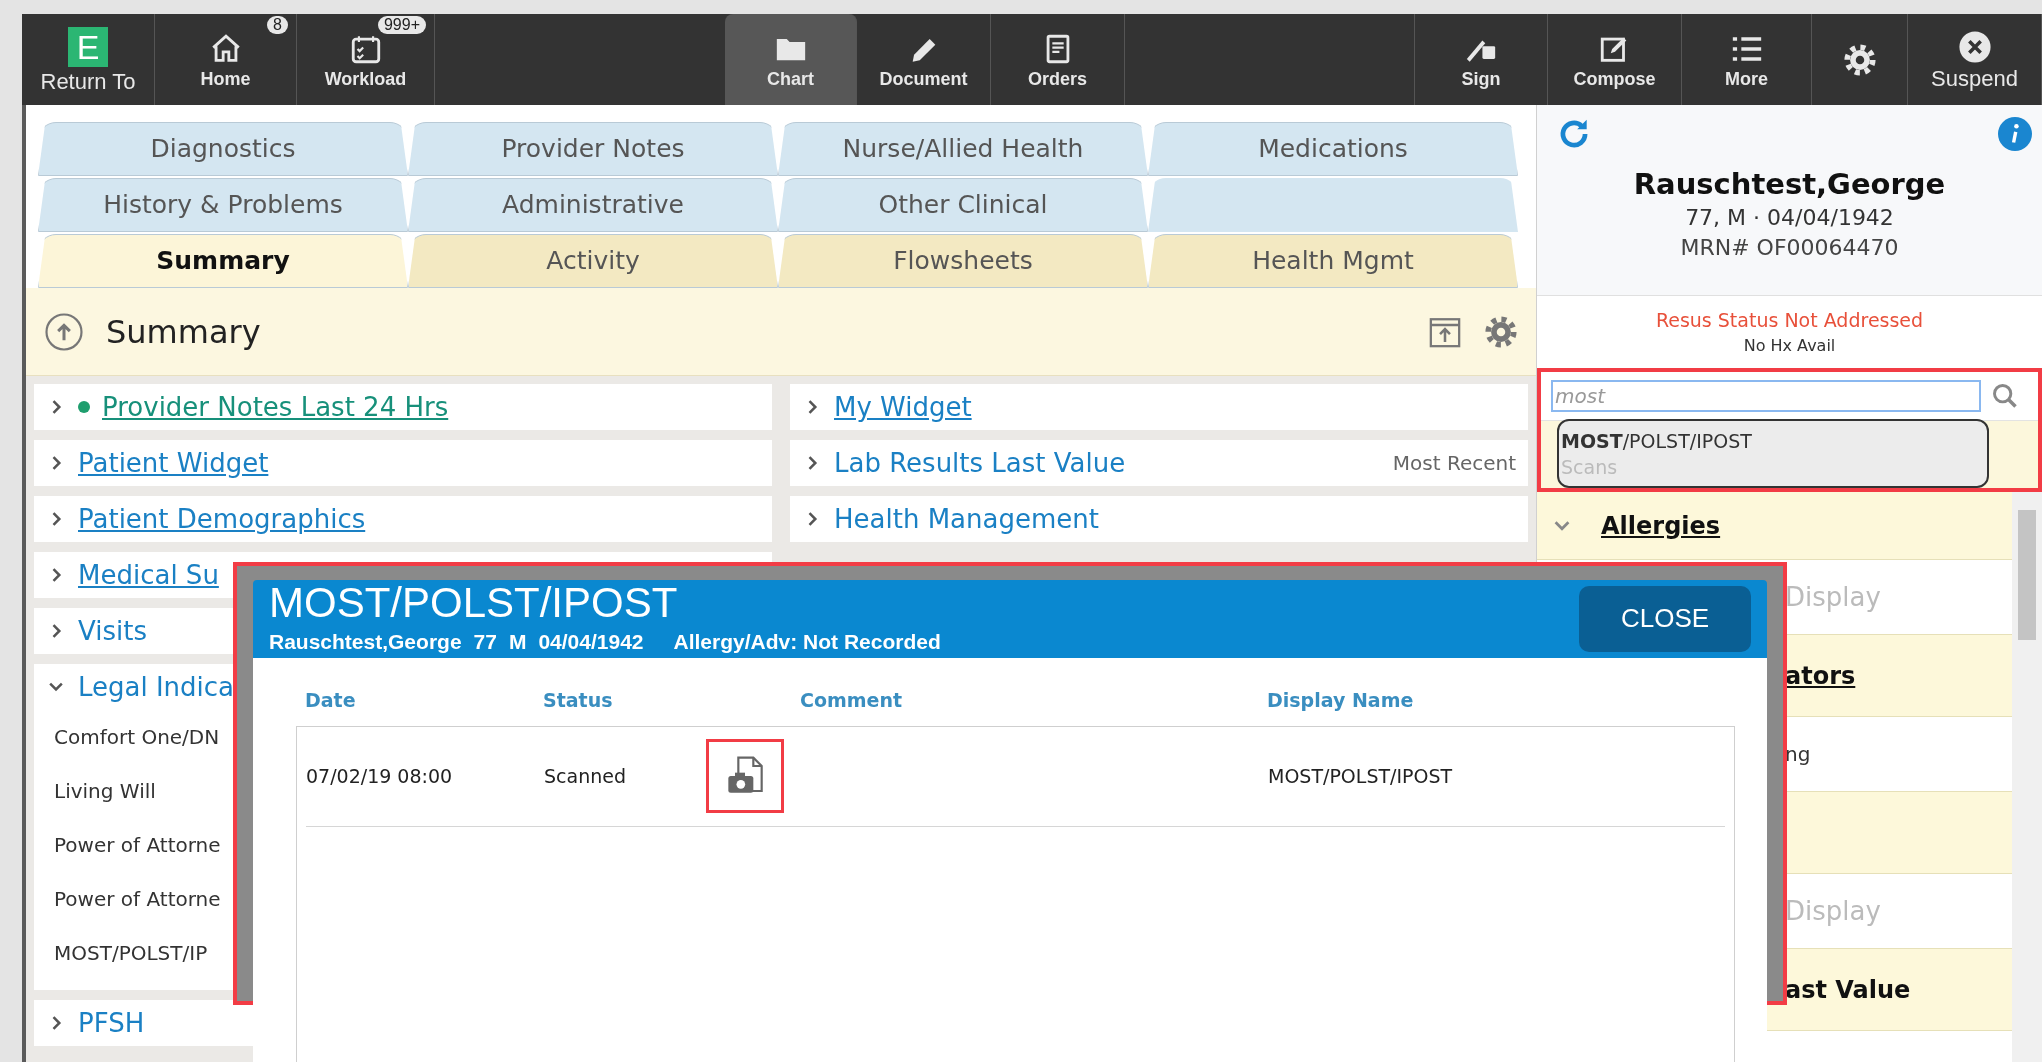 Image resolution: width=2042 pixels, height=1062 pixels. Describe the element at coordinates (380, 776) in the screenshot. I see `table-cell-text: 07/02/19 08:00` at that location.